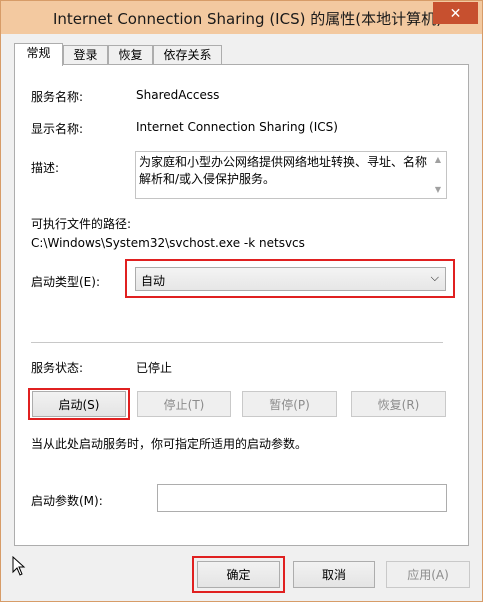 The width and height of the screenshot is (483, 602). What do you see at coordinates (178, 95) in the screenshot?
I see `service-name-value: SharedAccess` at bounding box center [178, 95].